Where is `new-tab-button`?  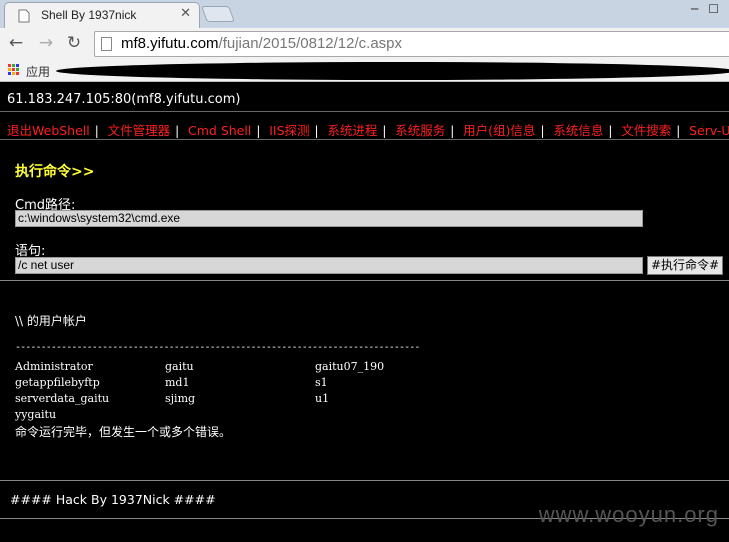
new-tab-button is located at coordinates (218, 14).